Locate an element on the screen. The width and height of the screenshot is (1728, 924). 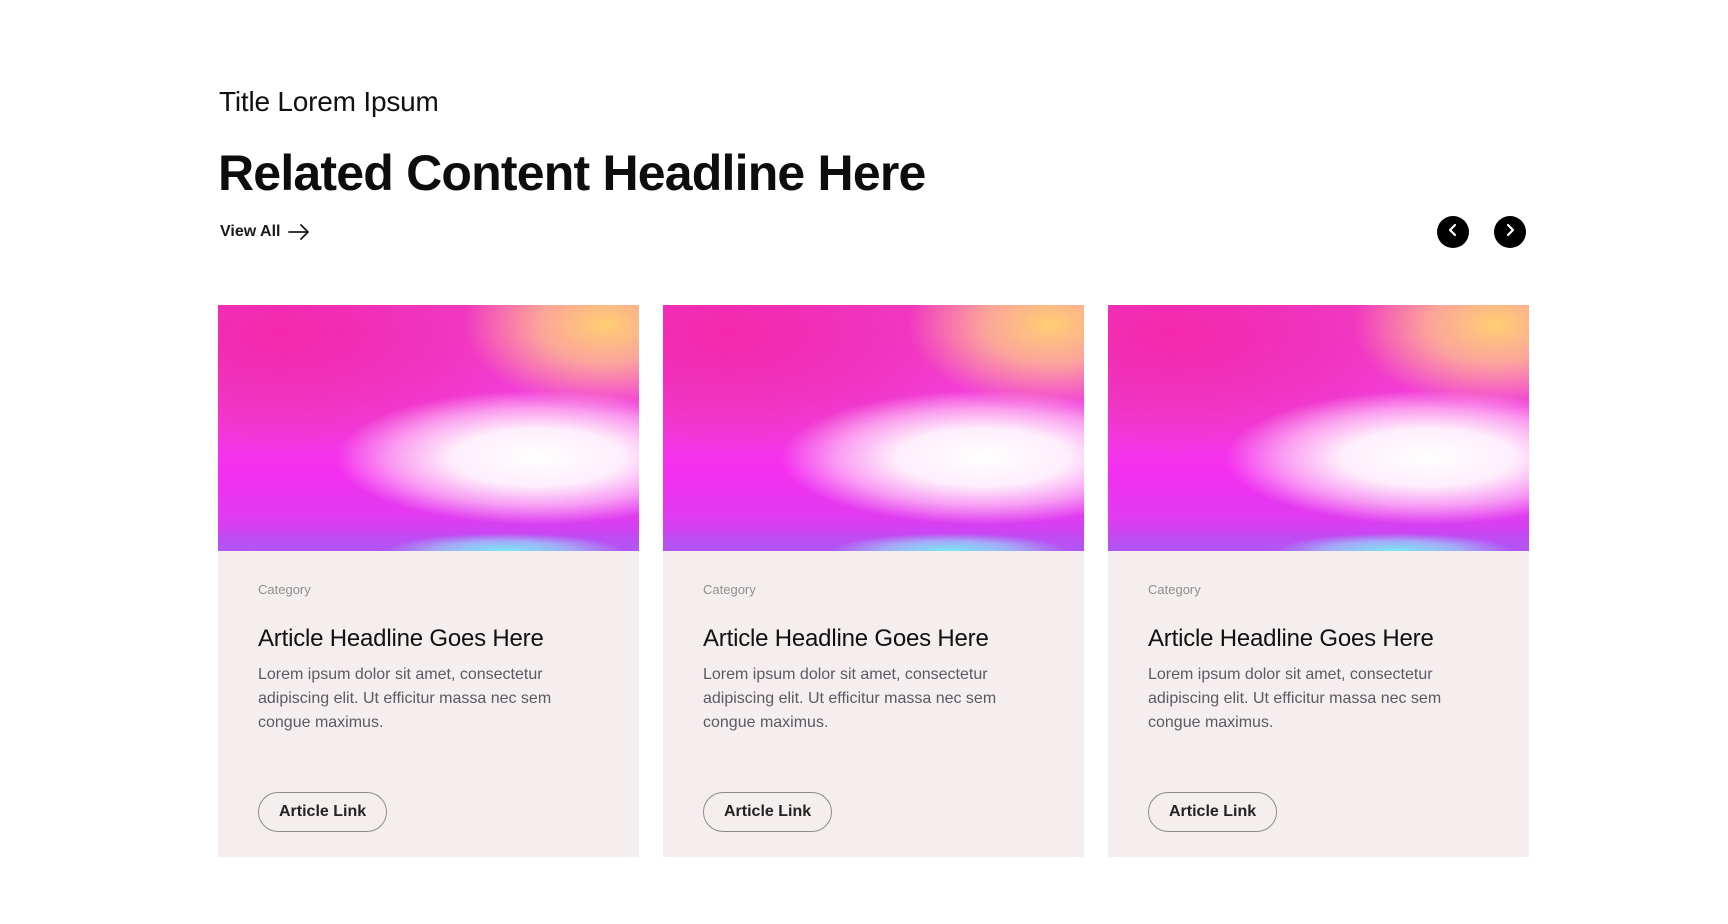
chevron-right-icon is located at coordinates (1510, 232).